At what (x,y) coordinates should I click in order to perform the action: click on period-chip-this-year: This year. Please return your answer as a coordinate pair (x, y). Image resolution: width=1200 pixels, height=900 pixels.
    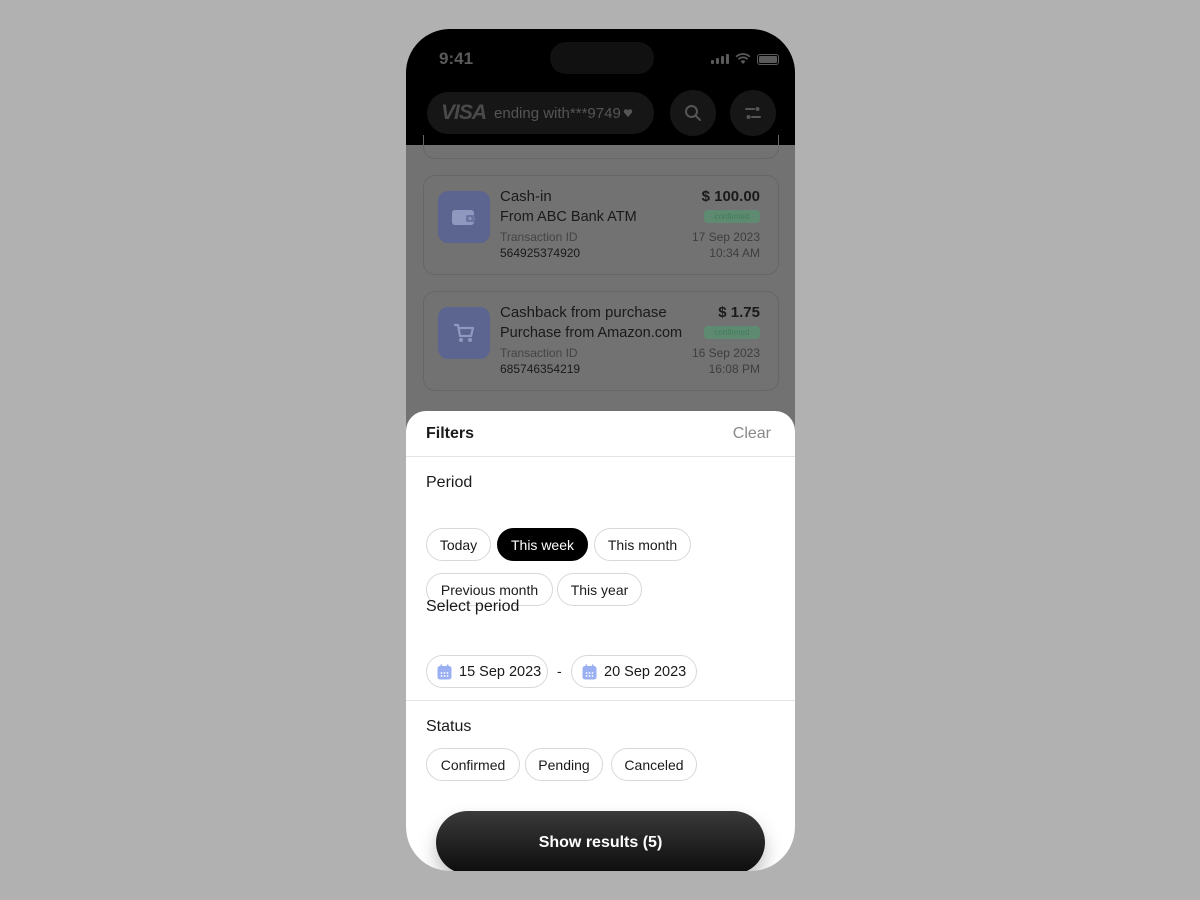
    Looking at the image, I should click on (599, 589).